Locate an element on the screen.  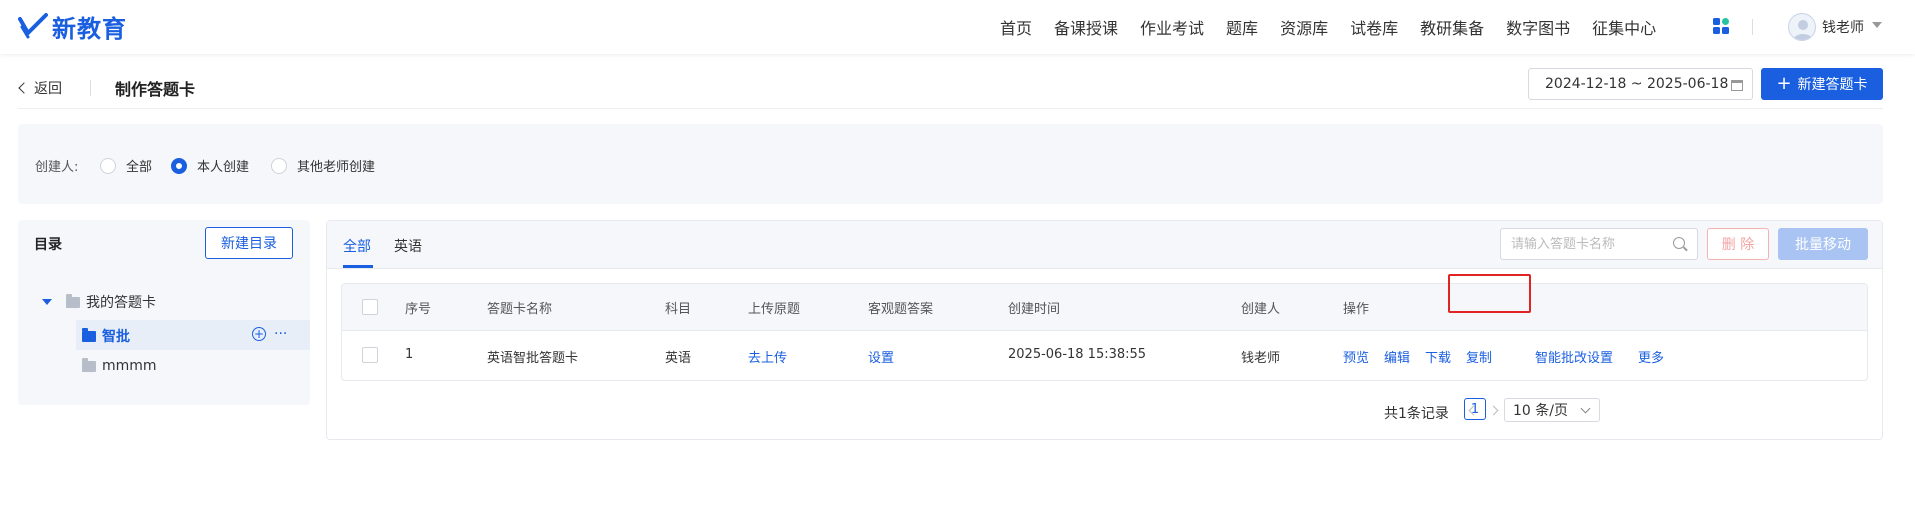
nav-teaching-research: 教研集备 is located at coordinates (1452, 27).